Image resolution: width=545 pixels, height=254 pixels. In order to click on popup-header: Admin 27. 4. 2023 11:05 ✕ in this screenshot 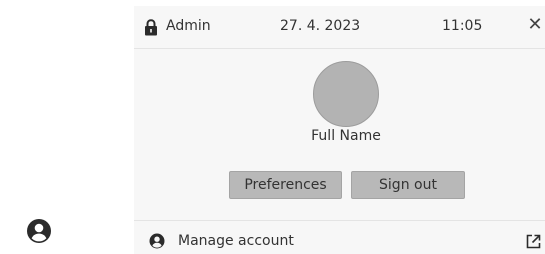, I will do `click(339, 27)`.